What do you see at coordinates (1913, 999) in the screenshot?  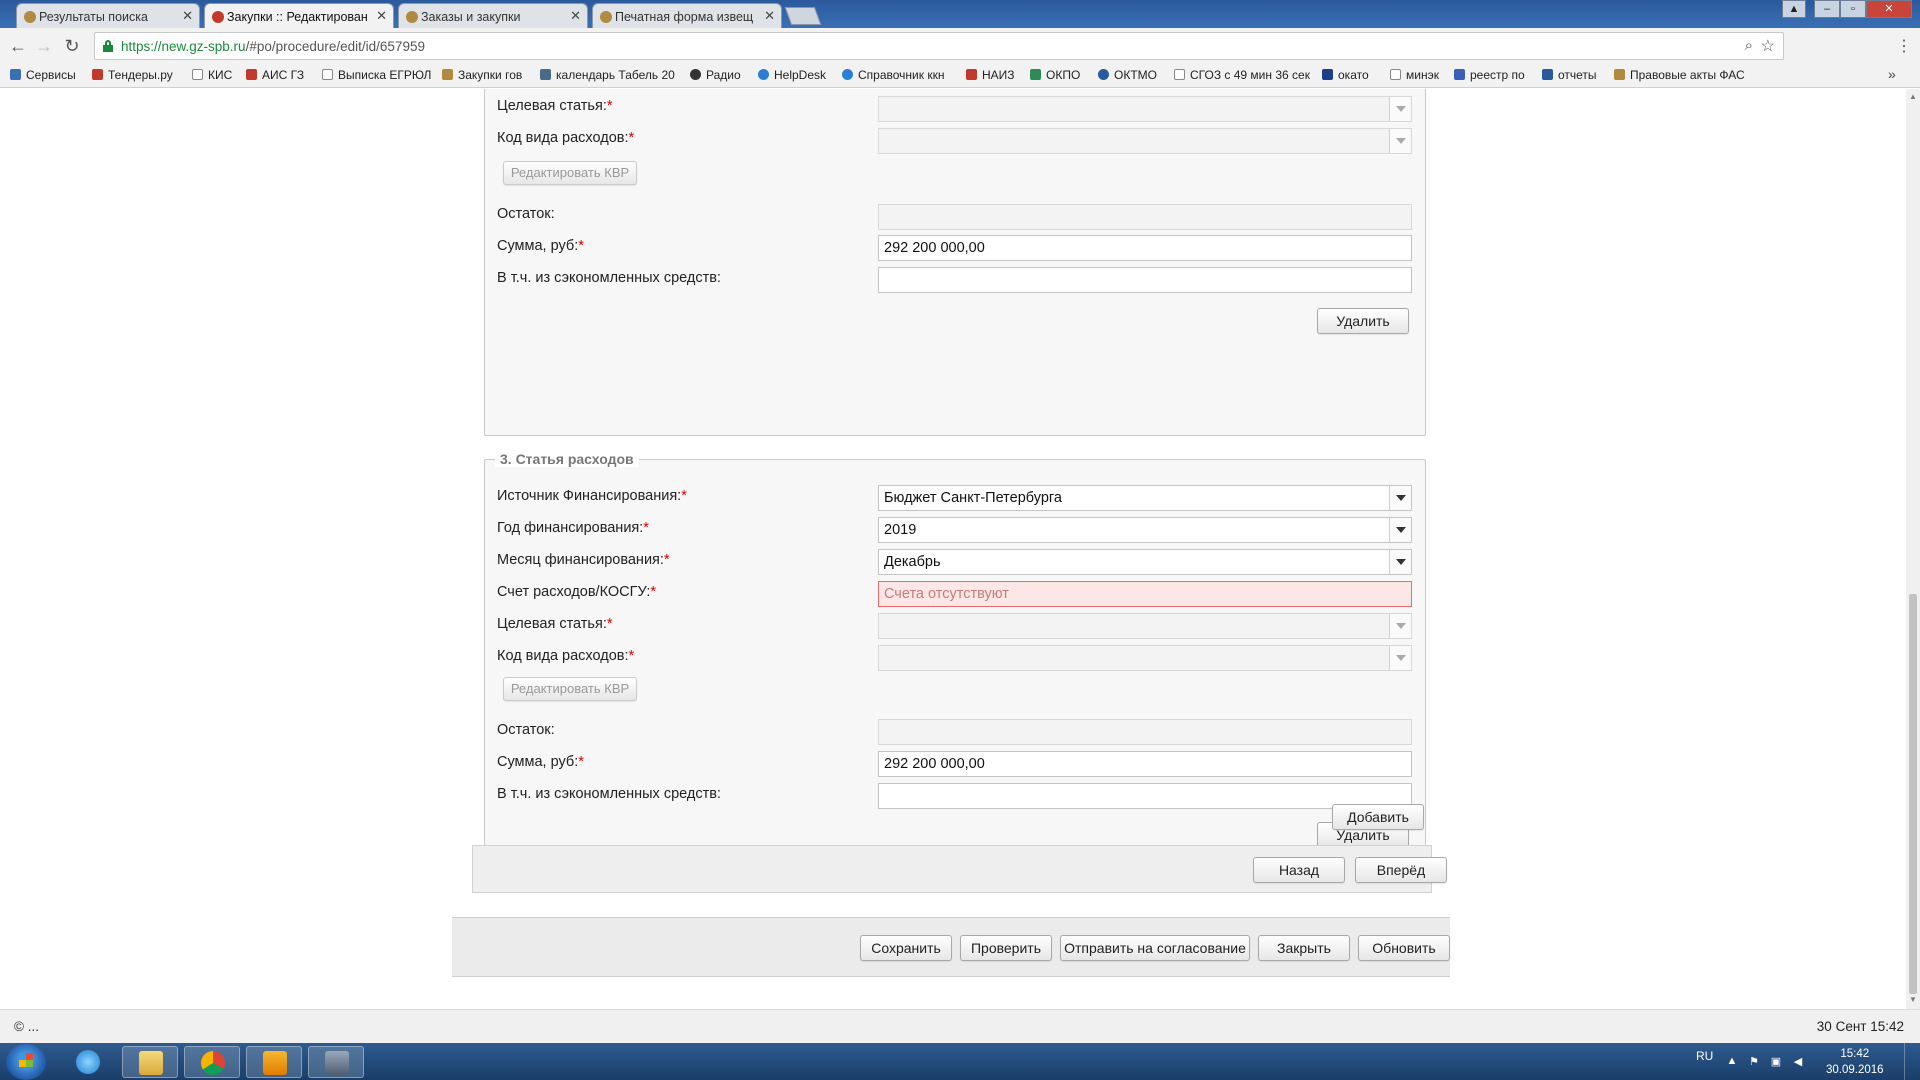 I see `scroll-down-icon: ▼` at bounding box center [1913, 999].